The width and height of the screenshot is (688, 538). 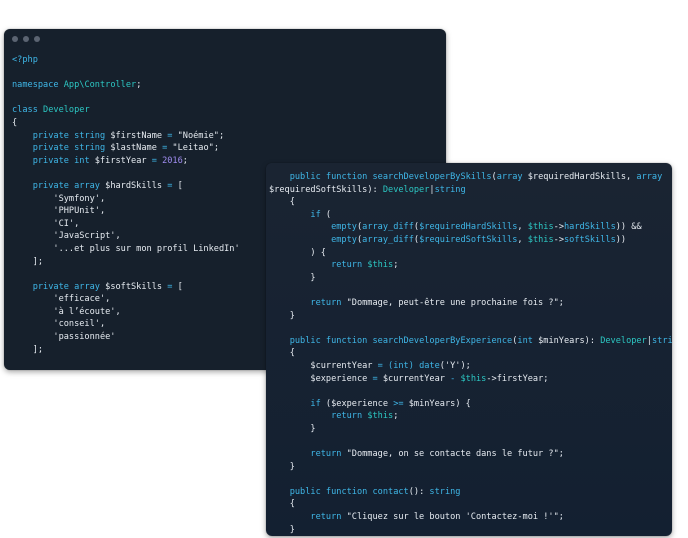 I want to click on code-token: namespace, so click(x=38, y=85).